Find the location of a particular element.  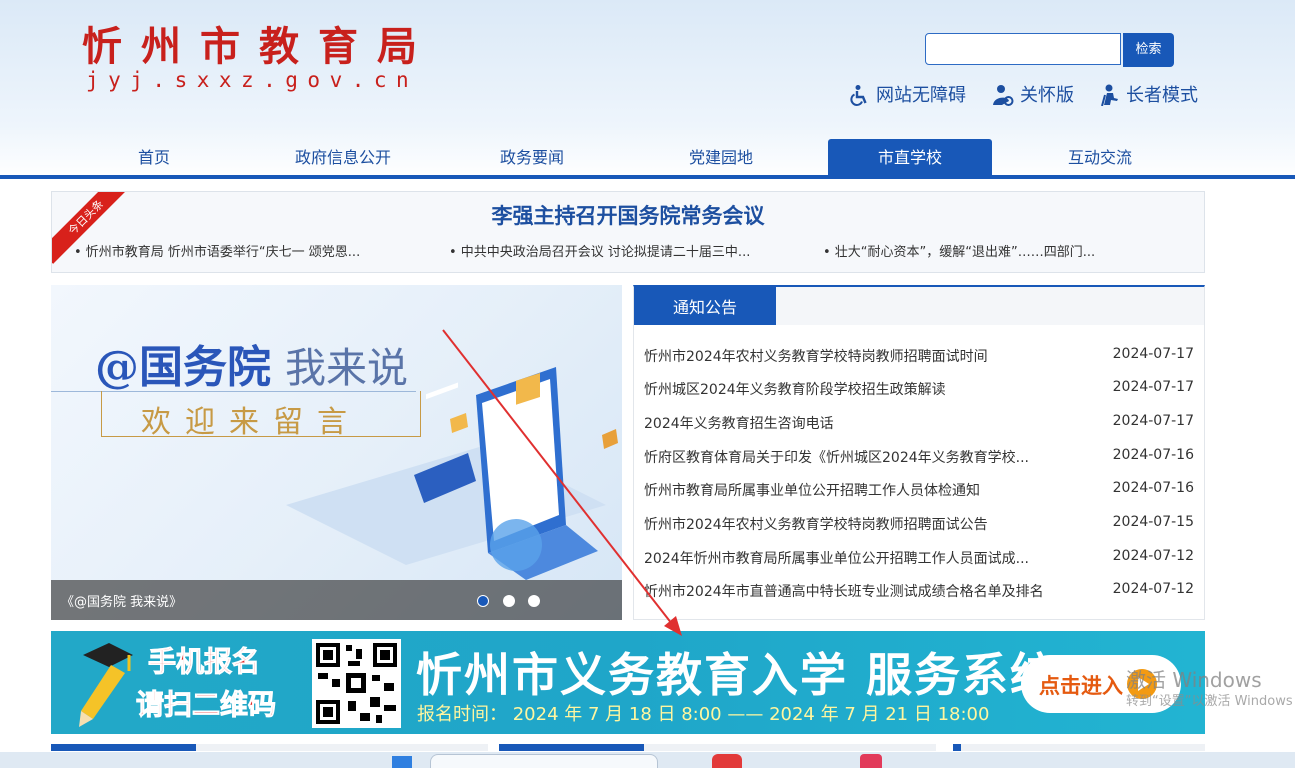

notice-row: 忻州城区2024年义务教育阶段学校招生政策解读 2024-07-17 is located at coordinates (919, 389).